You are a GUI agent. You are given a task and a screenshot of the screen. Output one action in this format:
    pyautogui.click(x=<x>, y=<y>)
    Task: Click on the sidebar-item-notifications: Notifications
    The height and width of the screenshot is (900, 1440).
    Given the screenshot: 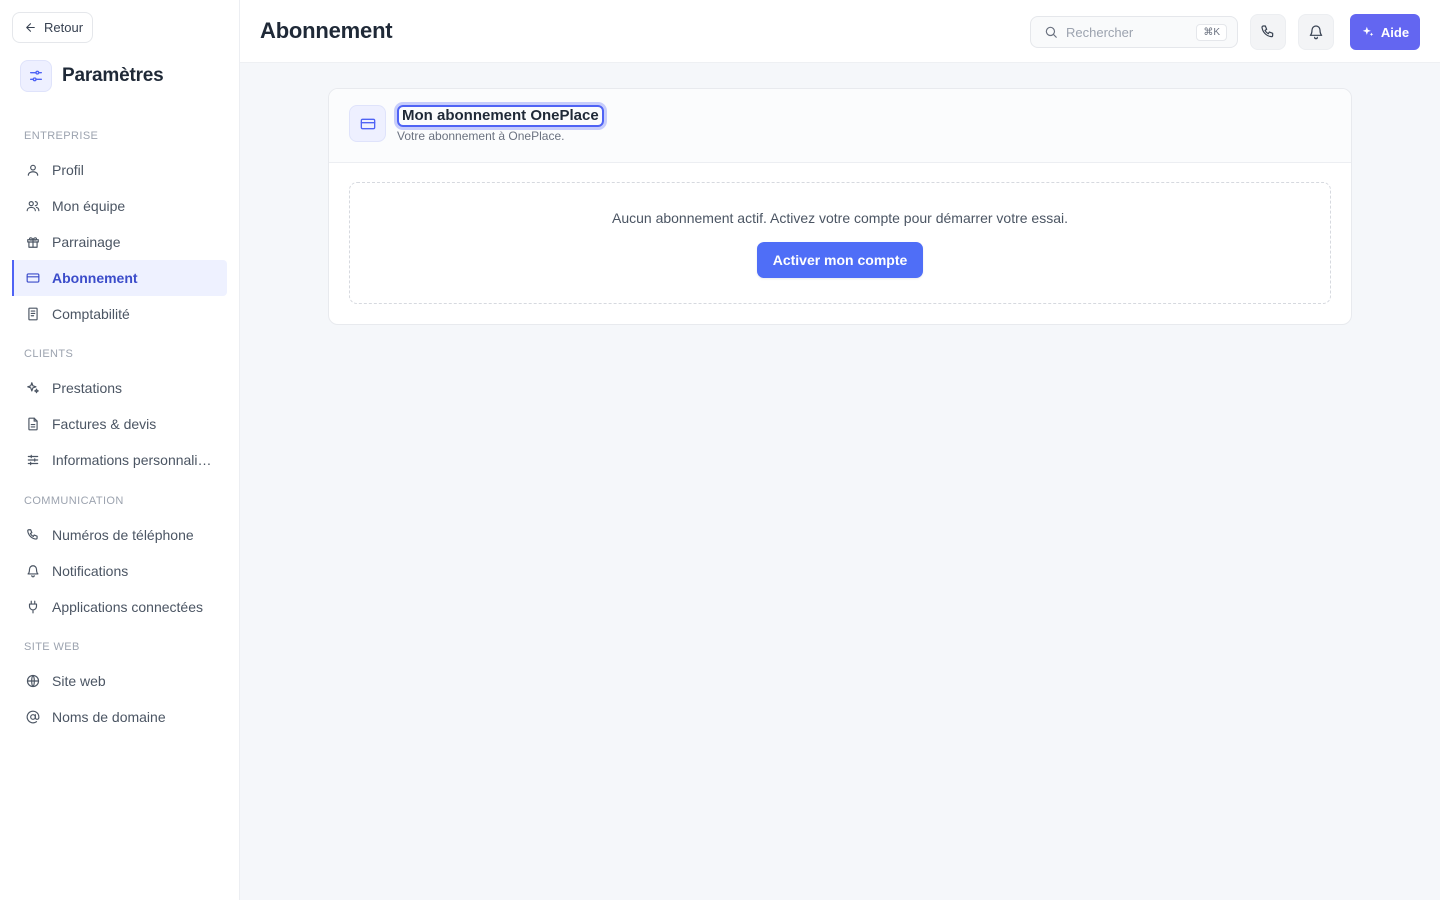 What is the action you would take?
    pyautogui.click(x=119, y=571)
    